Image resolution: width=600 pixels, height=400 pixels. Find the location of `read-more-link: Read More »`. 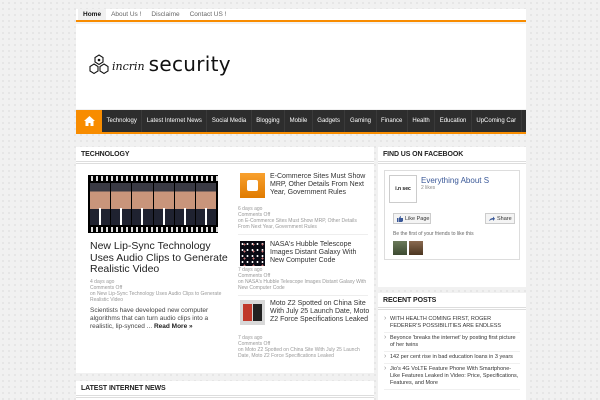

read-more-link: Read More » is located at coordinates (173, 326).